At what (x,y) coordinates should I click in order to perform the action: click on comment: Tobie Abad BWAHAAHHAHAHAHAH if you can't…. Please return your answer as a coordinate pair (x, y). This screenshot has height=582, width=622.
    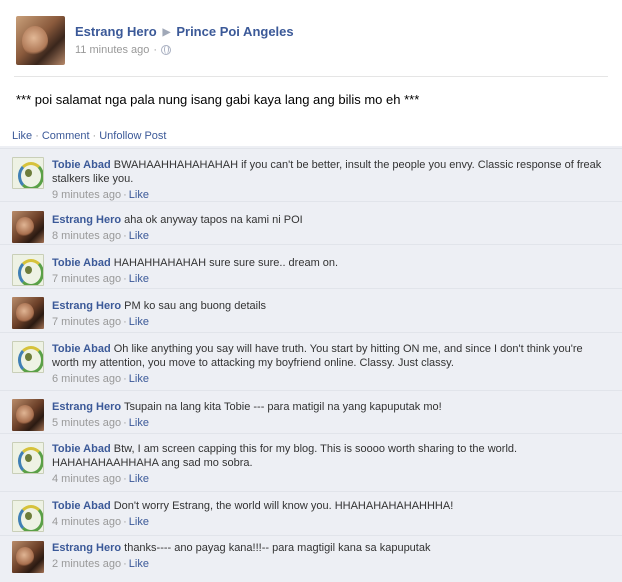
    Looking at the image, I should click on (311, 175).